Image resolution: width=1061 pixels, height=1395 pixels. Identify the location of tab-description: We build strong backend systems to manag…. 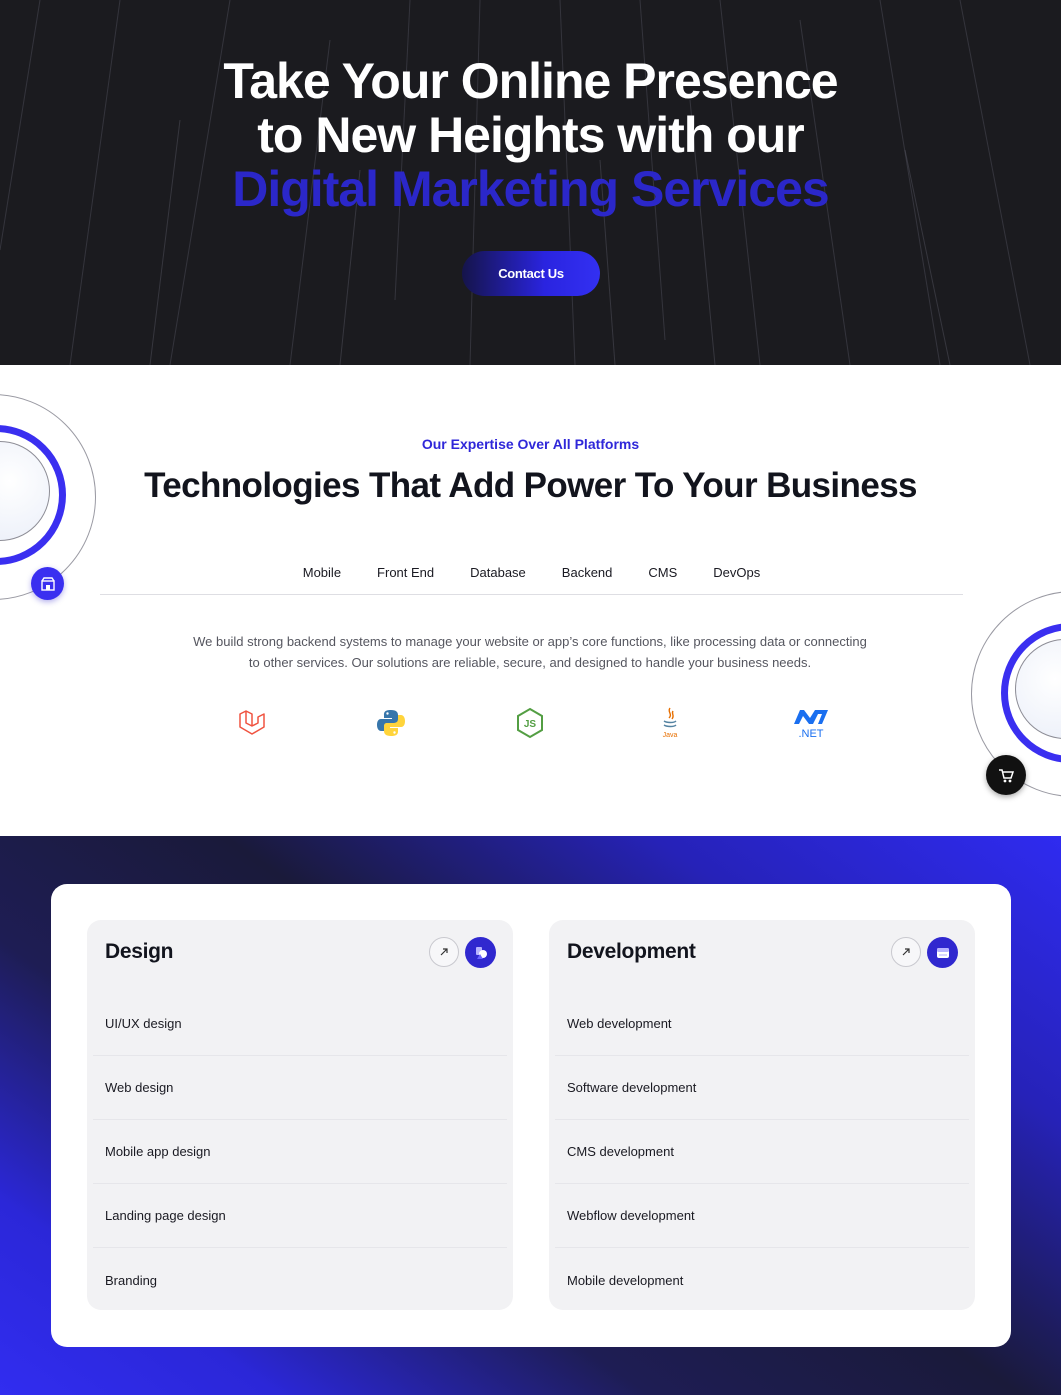
(530, 652).